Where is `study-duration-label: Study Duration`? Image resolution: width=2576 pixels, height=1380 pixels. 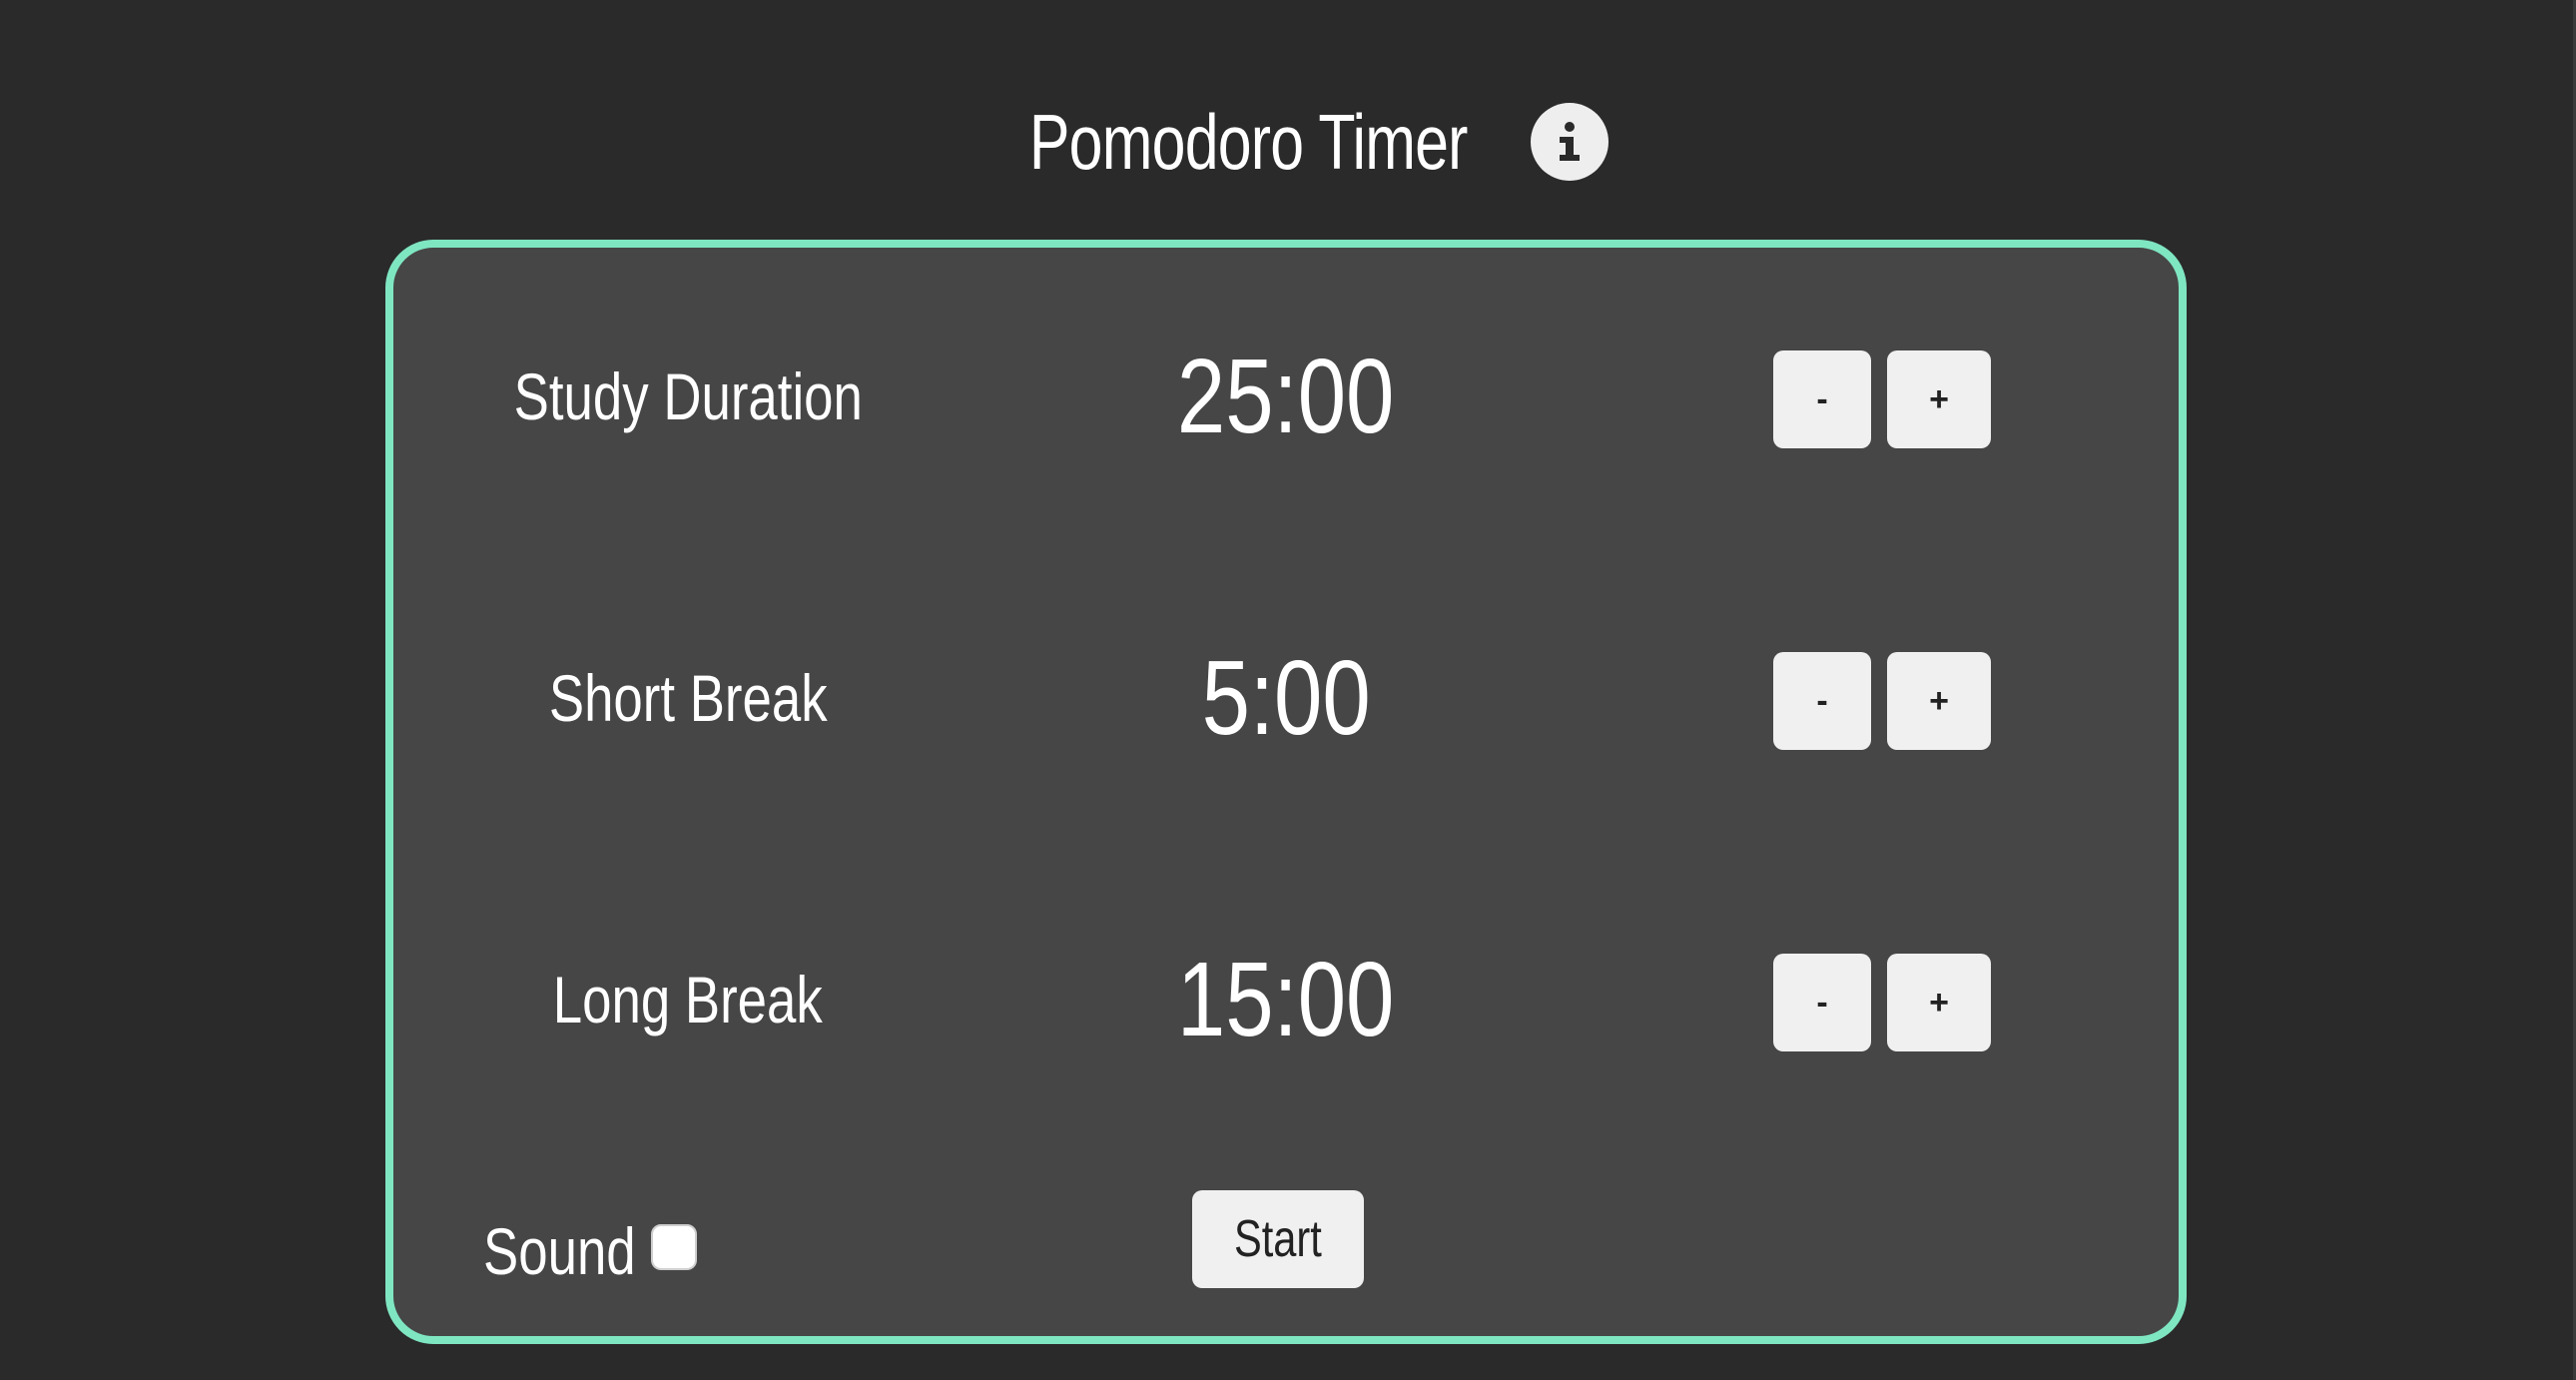 study-duration-label: Study Duration is located at coordinates (688, 396).